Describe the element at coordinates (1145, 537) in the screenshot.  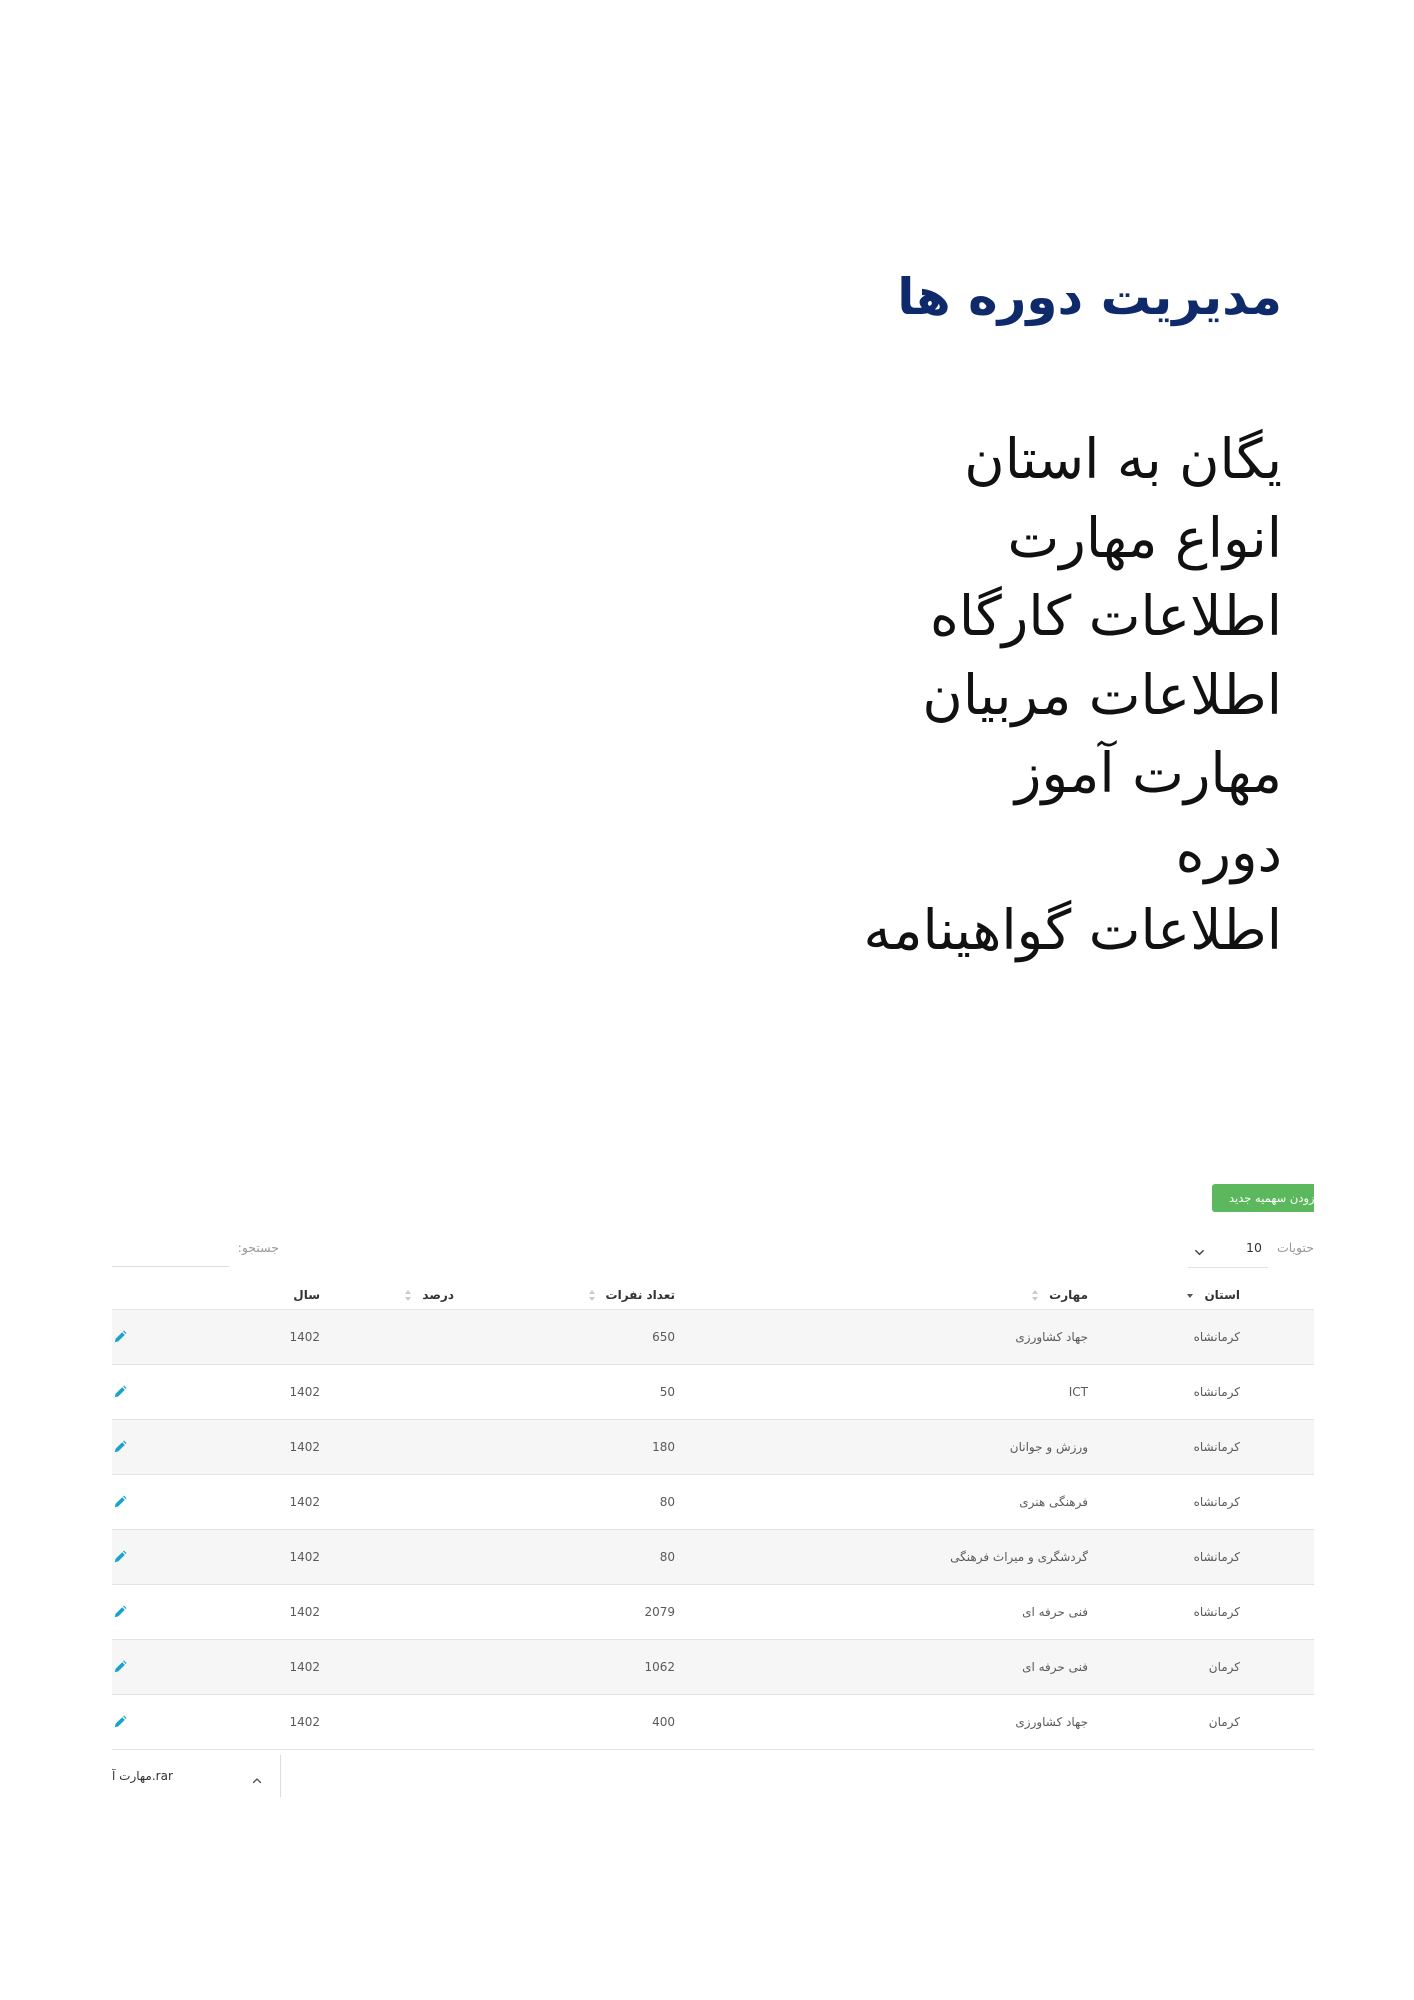
I see `list-item: انواع مهارت` at that location.